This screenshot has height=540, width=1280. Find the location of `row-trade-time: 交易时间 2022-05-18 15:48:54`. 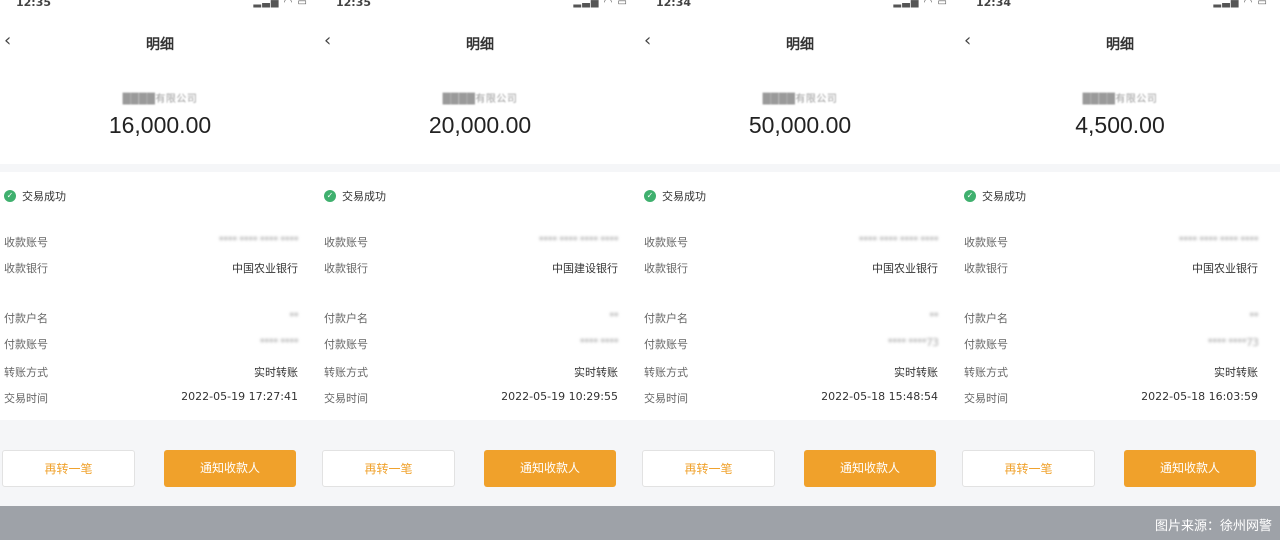

row-trade-time: 交易时间 2022-05-18 15:48:54 is located at coordinates (791, 398).